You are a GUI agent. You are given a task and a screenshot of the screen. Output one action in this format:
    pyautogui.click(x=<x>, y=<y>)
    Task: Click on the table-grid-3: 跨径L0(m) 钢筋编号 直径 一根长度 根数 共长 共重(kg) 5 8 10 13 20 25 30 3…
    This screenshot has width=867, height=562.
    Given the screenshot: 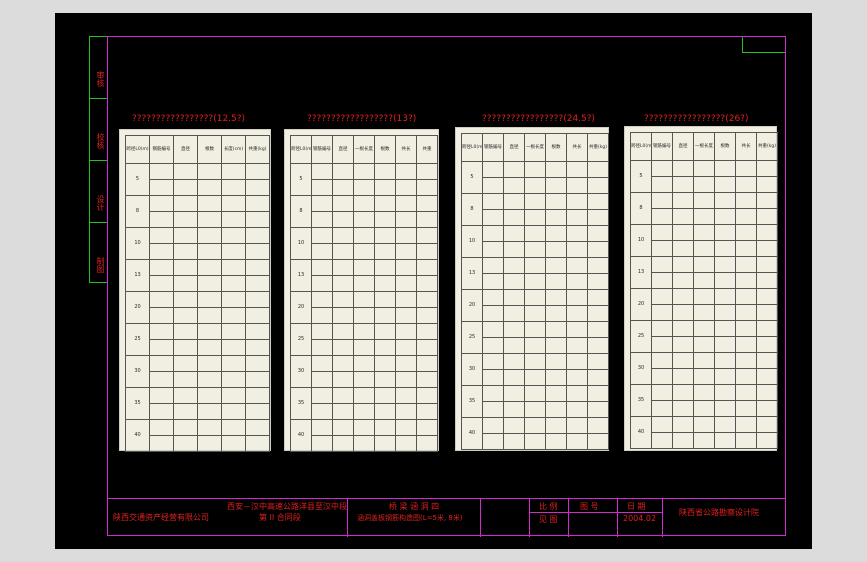 What is the action you would take?
    pyautogui.click(x=535, y=291)
    